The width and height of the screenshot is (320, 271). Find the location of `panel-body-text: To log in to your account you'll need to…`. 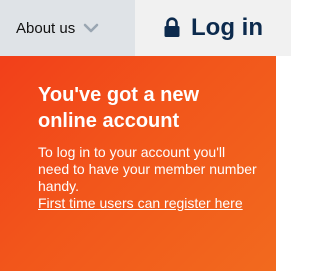

panel-body-text: To log in to your account you'll need to… is located at coordinates (147, 169).